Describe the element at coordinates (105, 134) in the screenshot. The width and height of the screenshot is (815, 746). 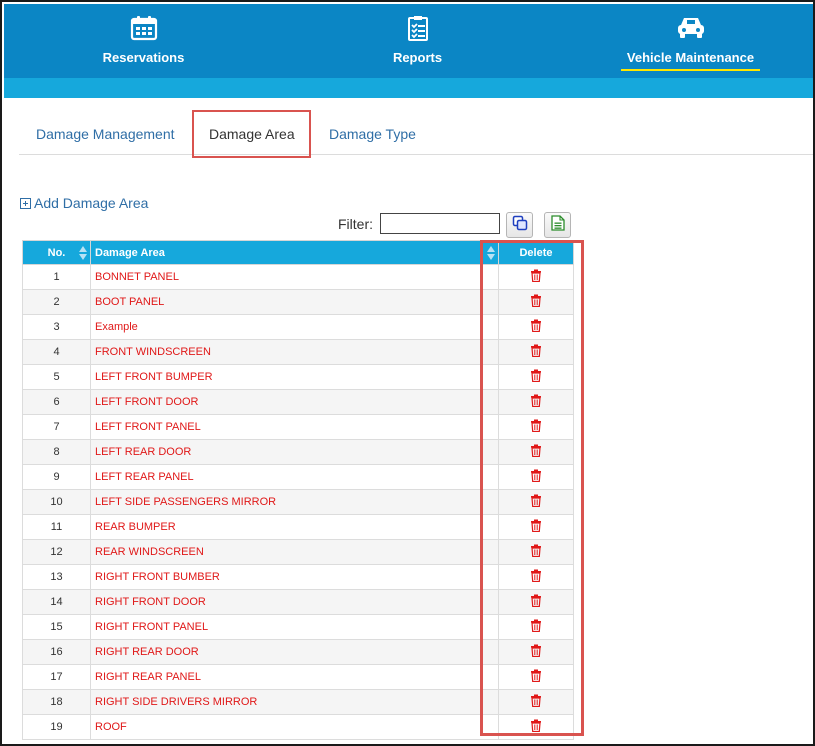
I see `tab-damage-management: Damage Management` at that location.